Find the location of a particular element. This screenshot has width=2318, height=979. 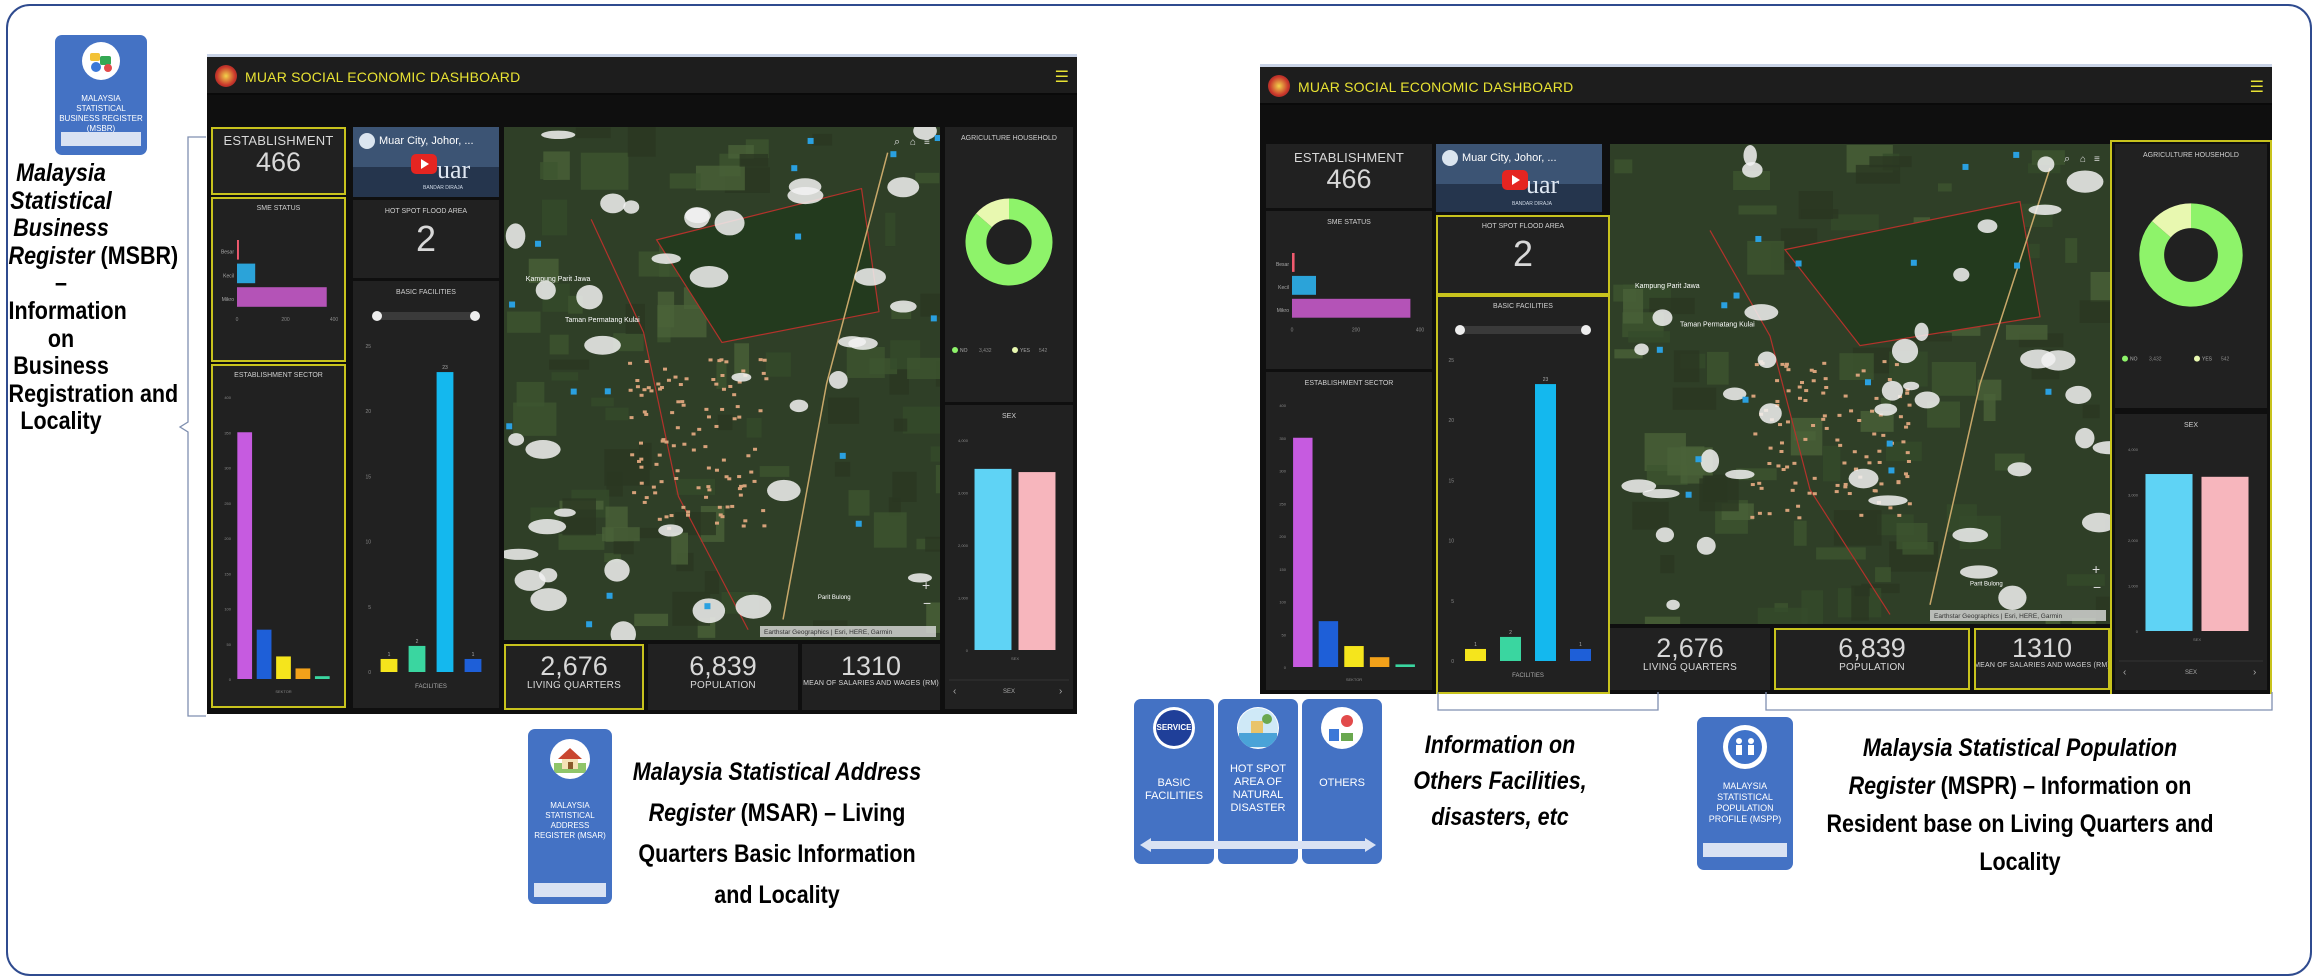

caption-line: Locality is located at coordinates (61, 421).